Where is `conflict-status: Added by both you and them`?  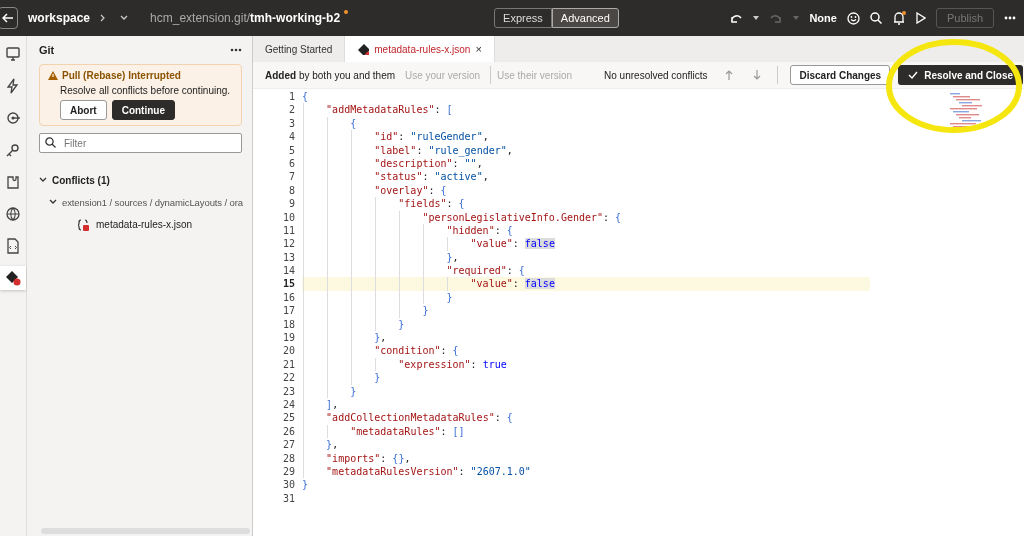
conflict-status: Added by both you and them is located at coordinates (331, 75).